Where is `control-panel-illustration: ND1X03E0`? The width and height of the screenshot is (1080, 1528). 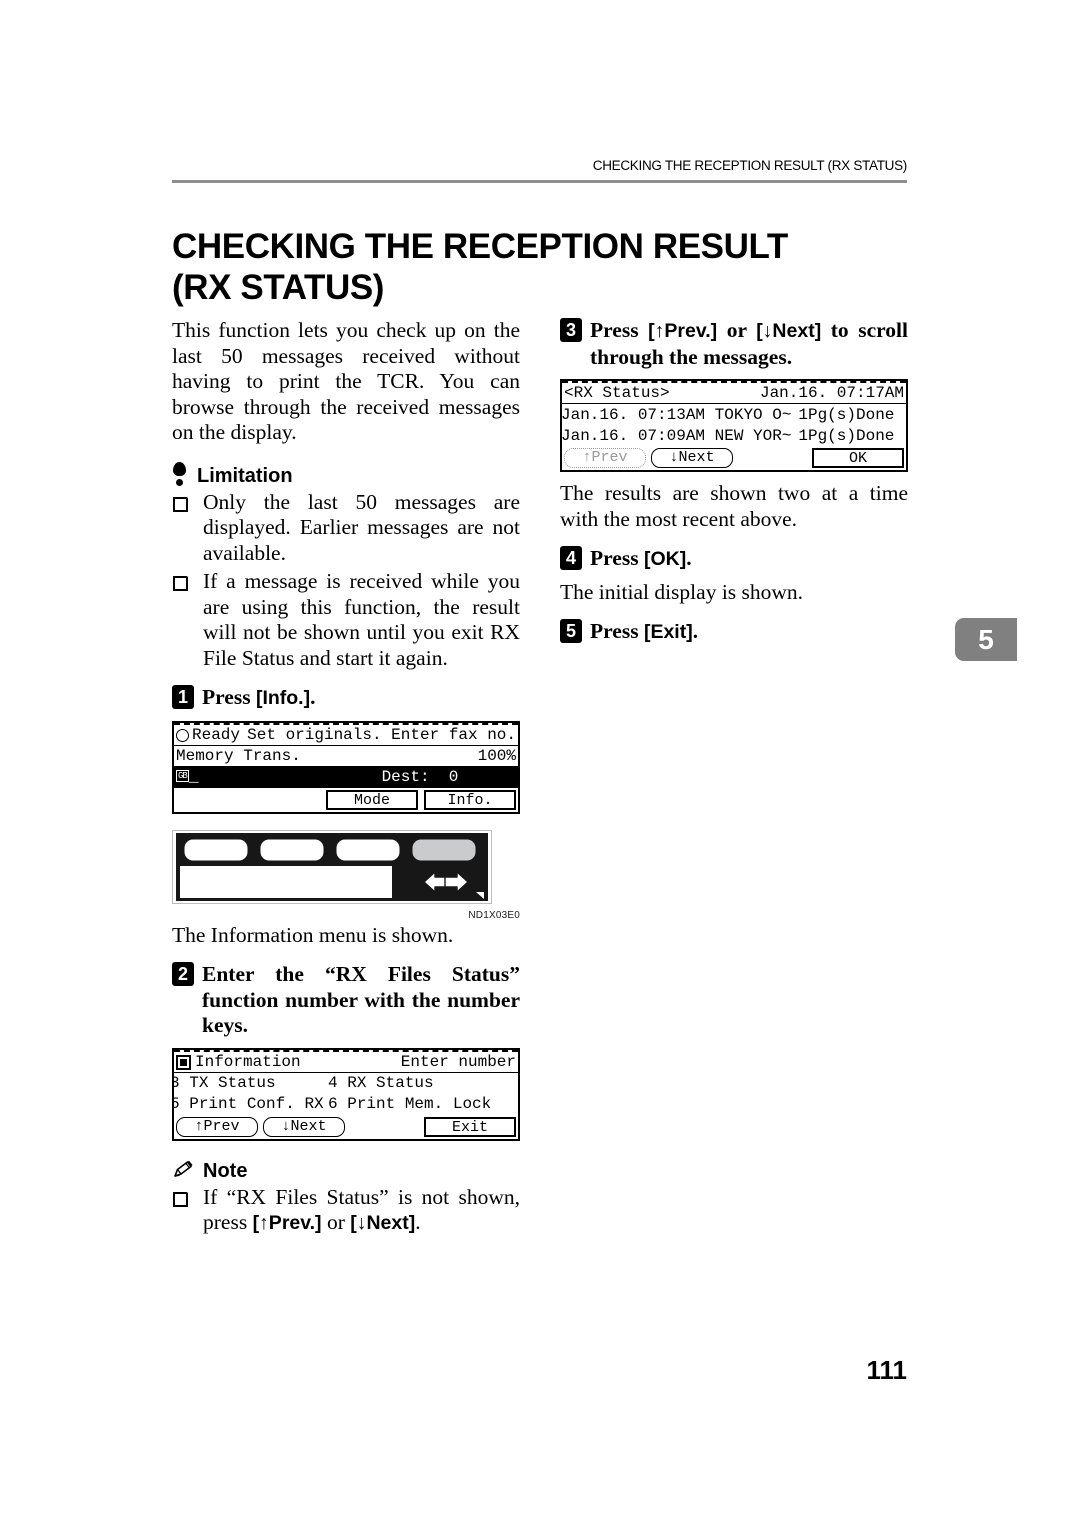 control-panel-illustration: ND1X03E0 is located at coordinates (346, 875).